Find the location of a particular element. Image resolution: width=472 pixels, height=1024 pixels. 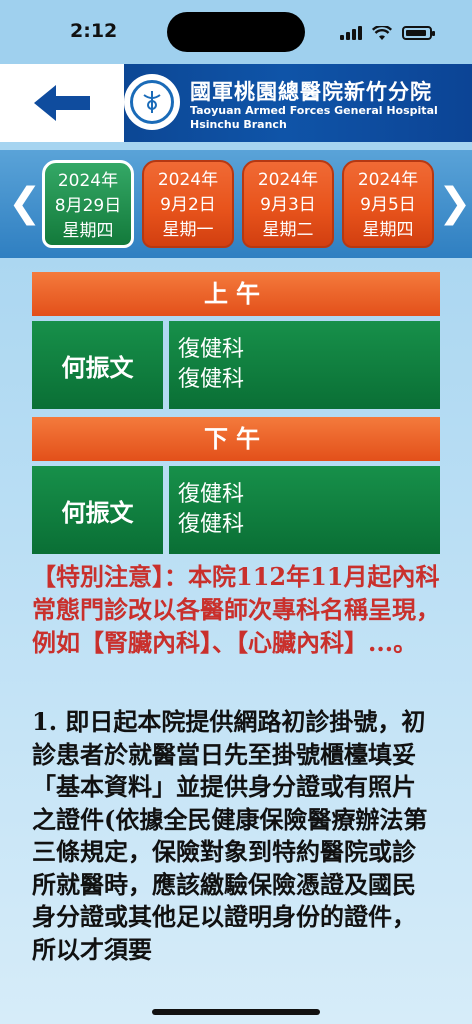

back-button is located at coordinates (62, 103).